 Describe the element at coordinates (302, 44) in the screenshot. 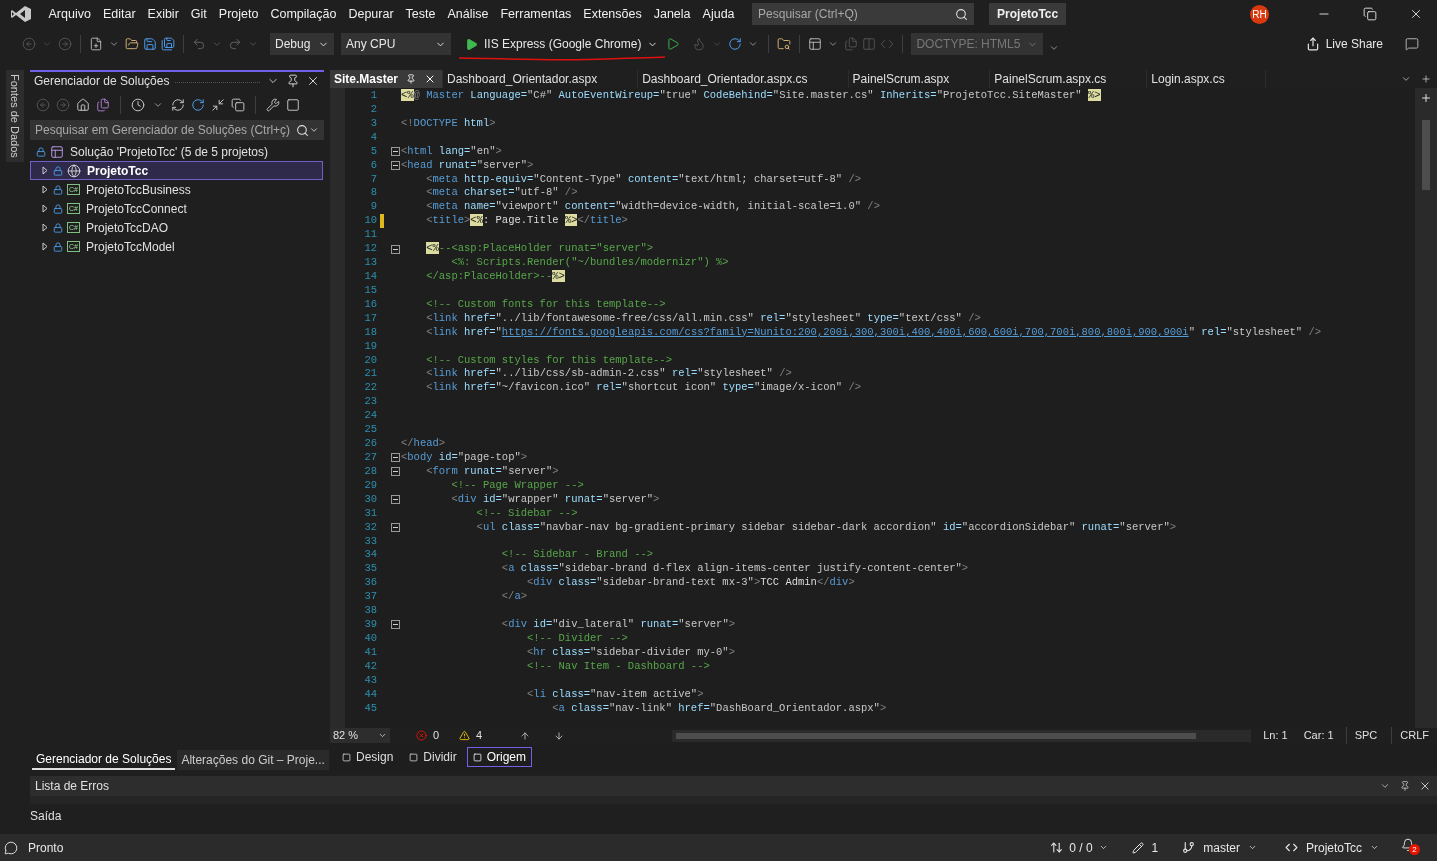

I see `configuration-dropdown: Debug` at that location.